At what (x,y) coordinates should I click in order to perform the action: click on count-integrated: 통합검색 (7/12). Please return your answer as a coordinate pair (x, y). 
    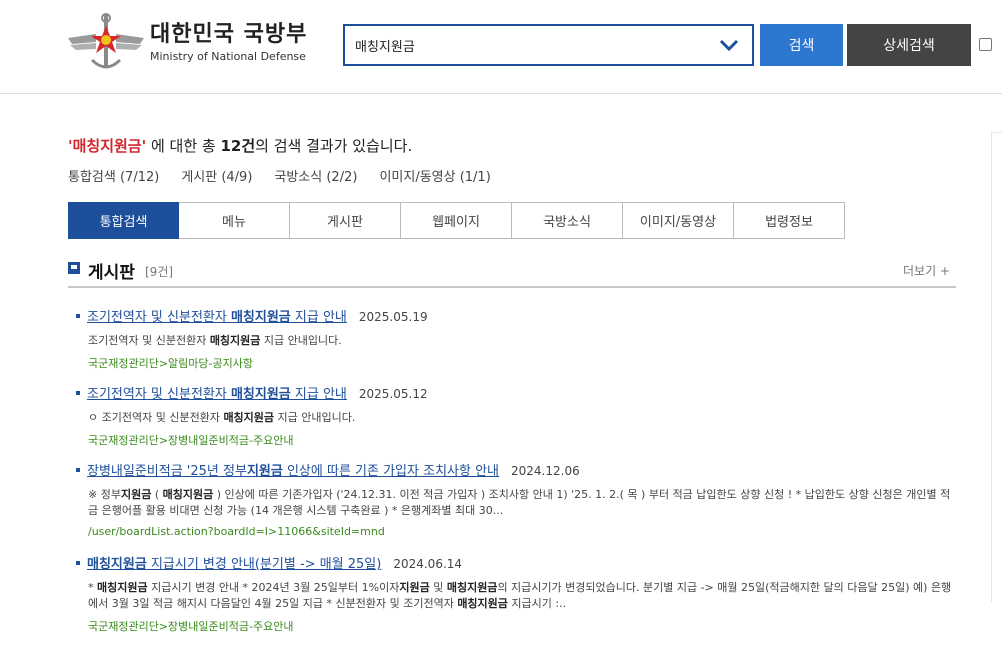
    Looking at the image, I should click on (113, 175).